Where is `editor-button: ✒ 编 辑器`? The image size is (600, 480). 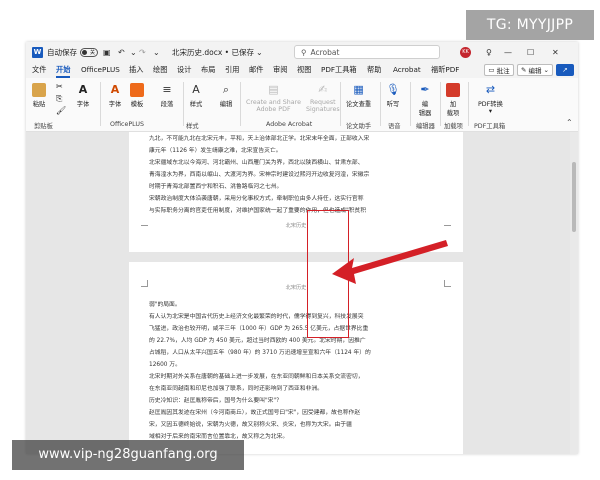 editor-button: ✒ 编 辑器 is located at coordinates (425, 100).